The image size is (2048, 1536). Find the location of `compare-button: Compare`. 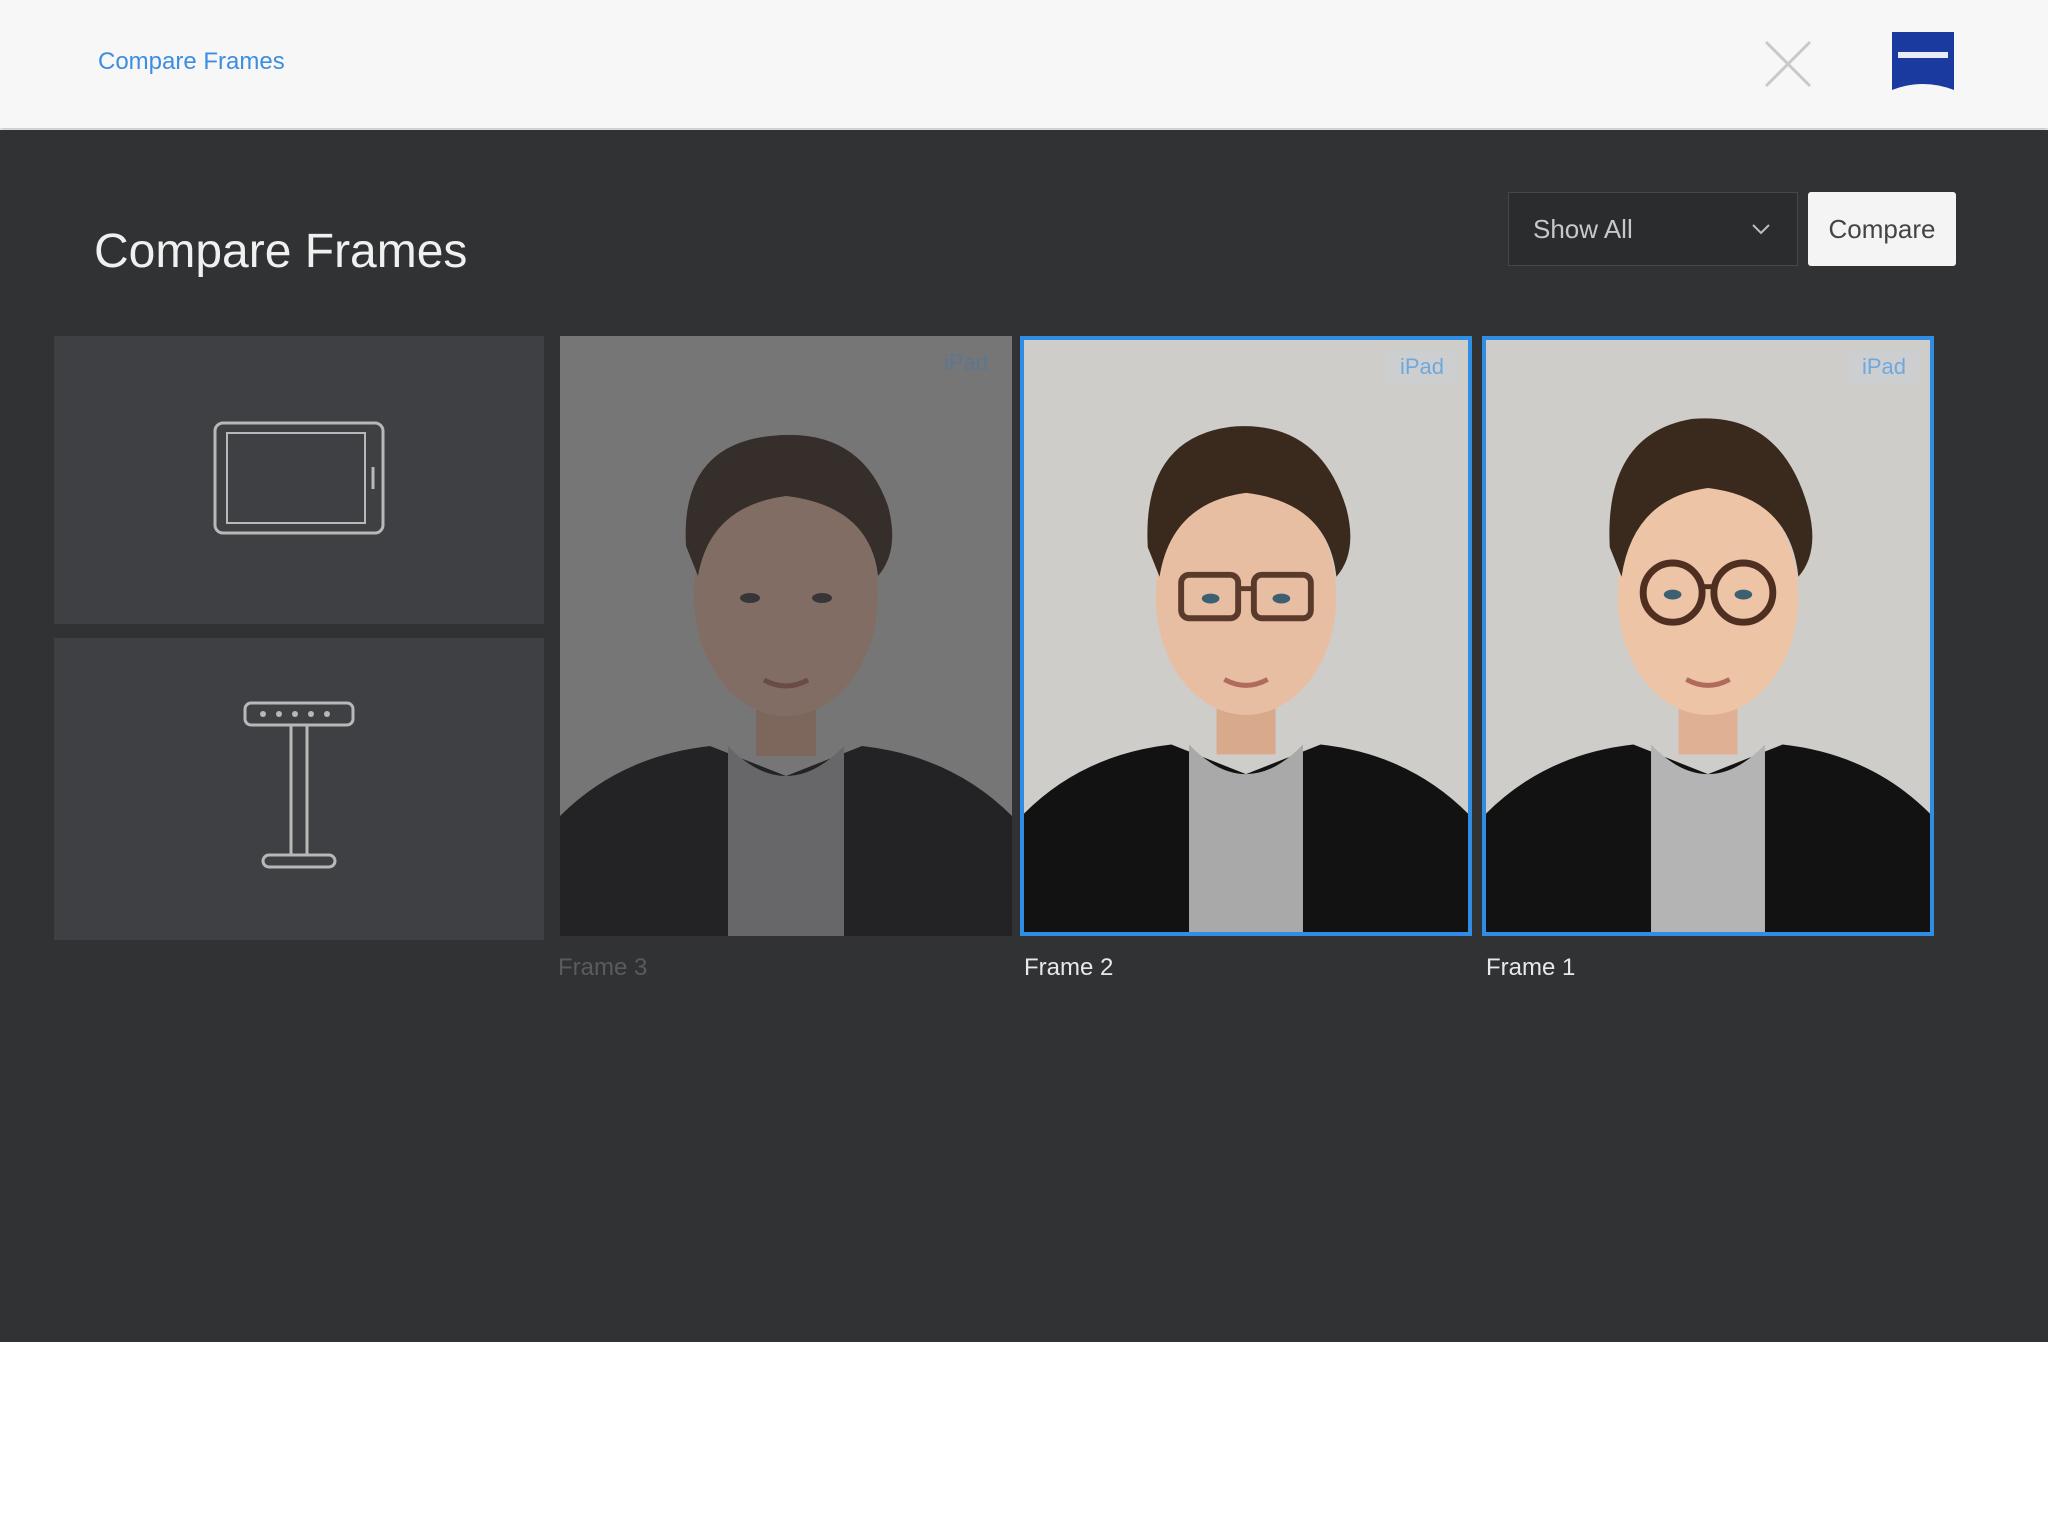

compare-button: Compare is located at coordinates (1882, 229).